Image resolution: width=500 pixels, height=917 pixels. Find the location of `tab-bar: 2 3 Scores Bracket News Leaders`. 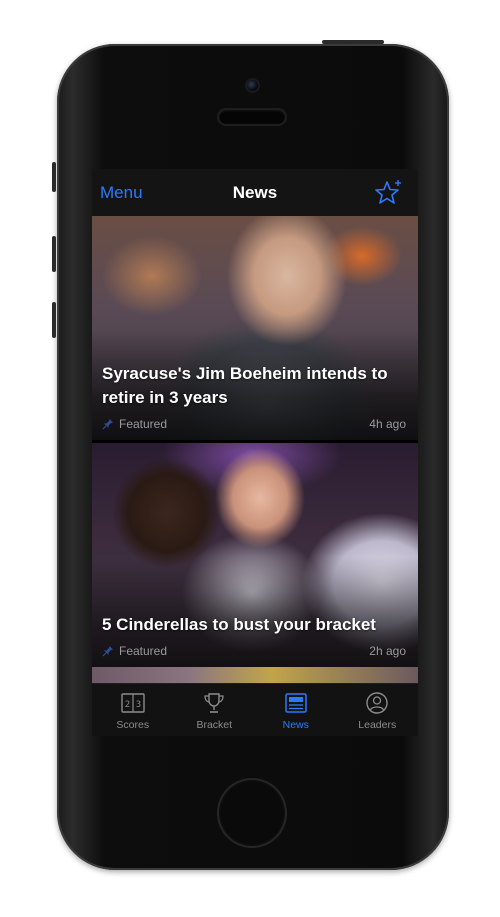

tab-bar: 2 3 Scores Bracket News Leaders is located at coordinates (255, 709).